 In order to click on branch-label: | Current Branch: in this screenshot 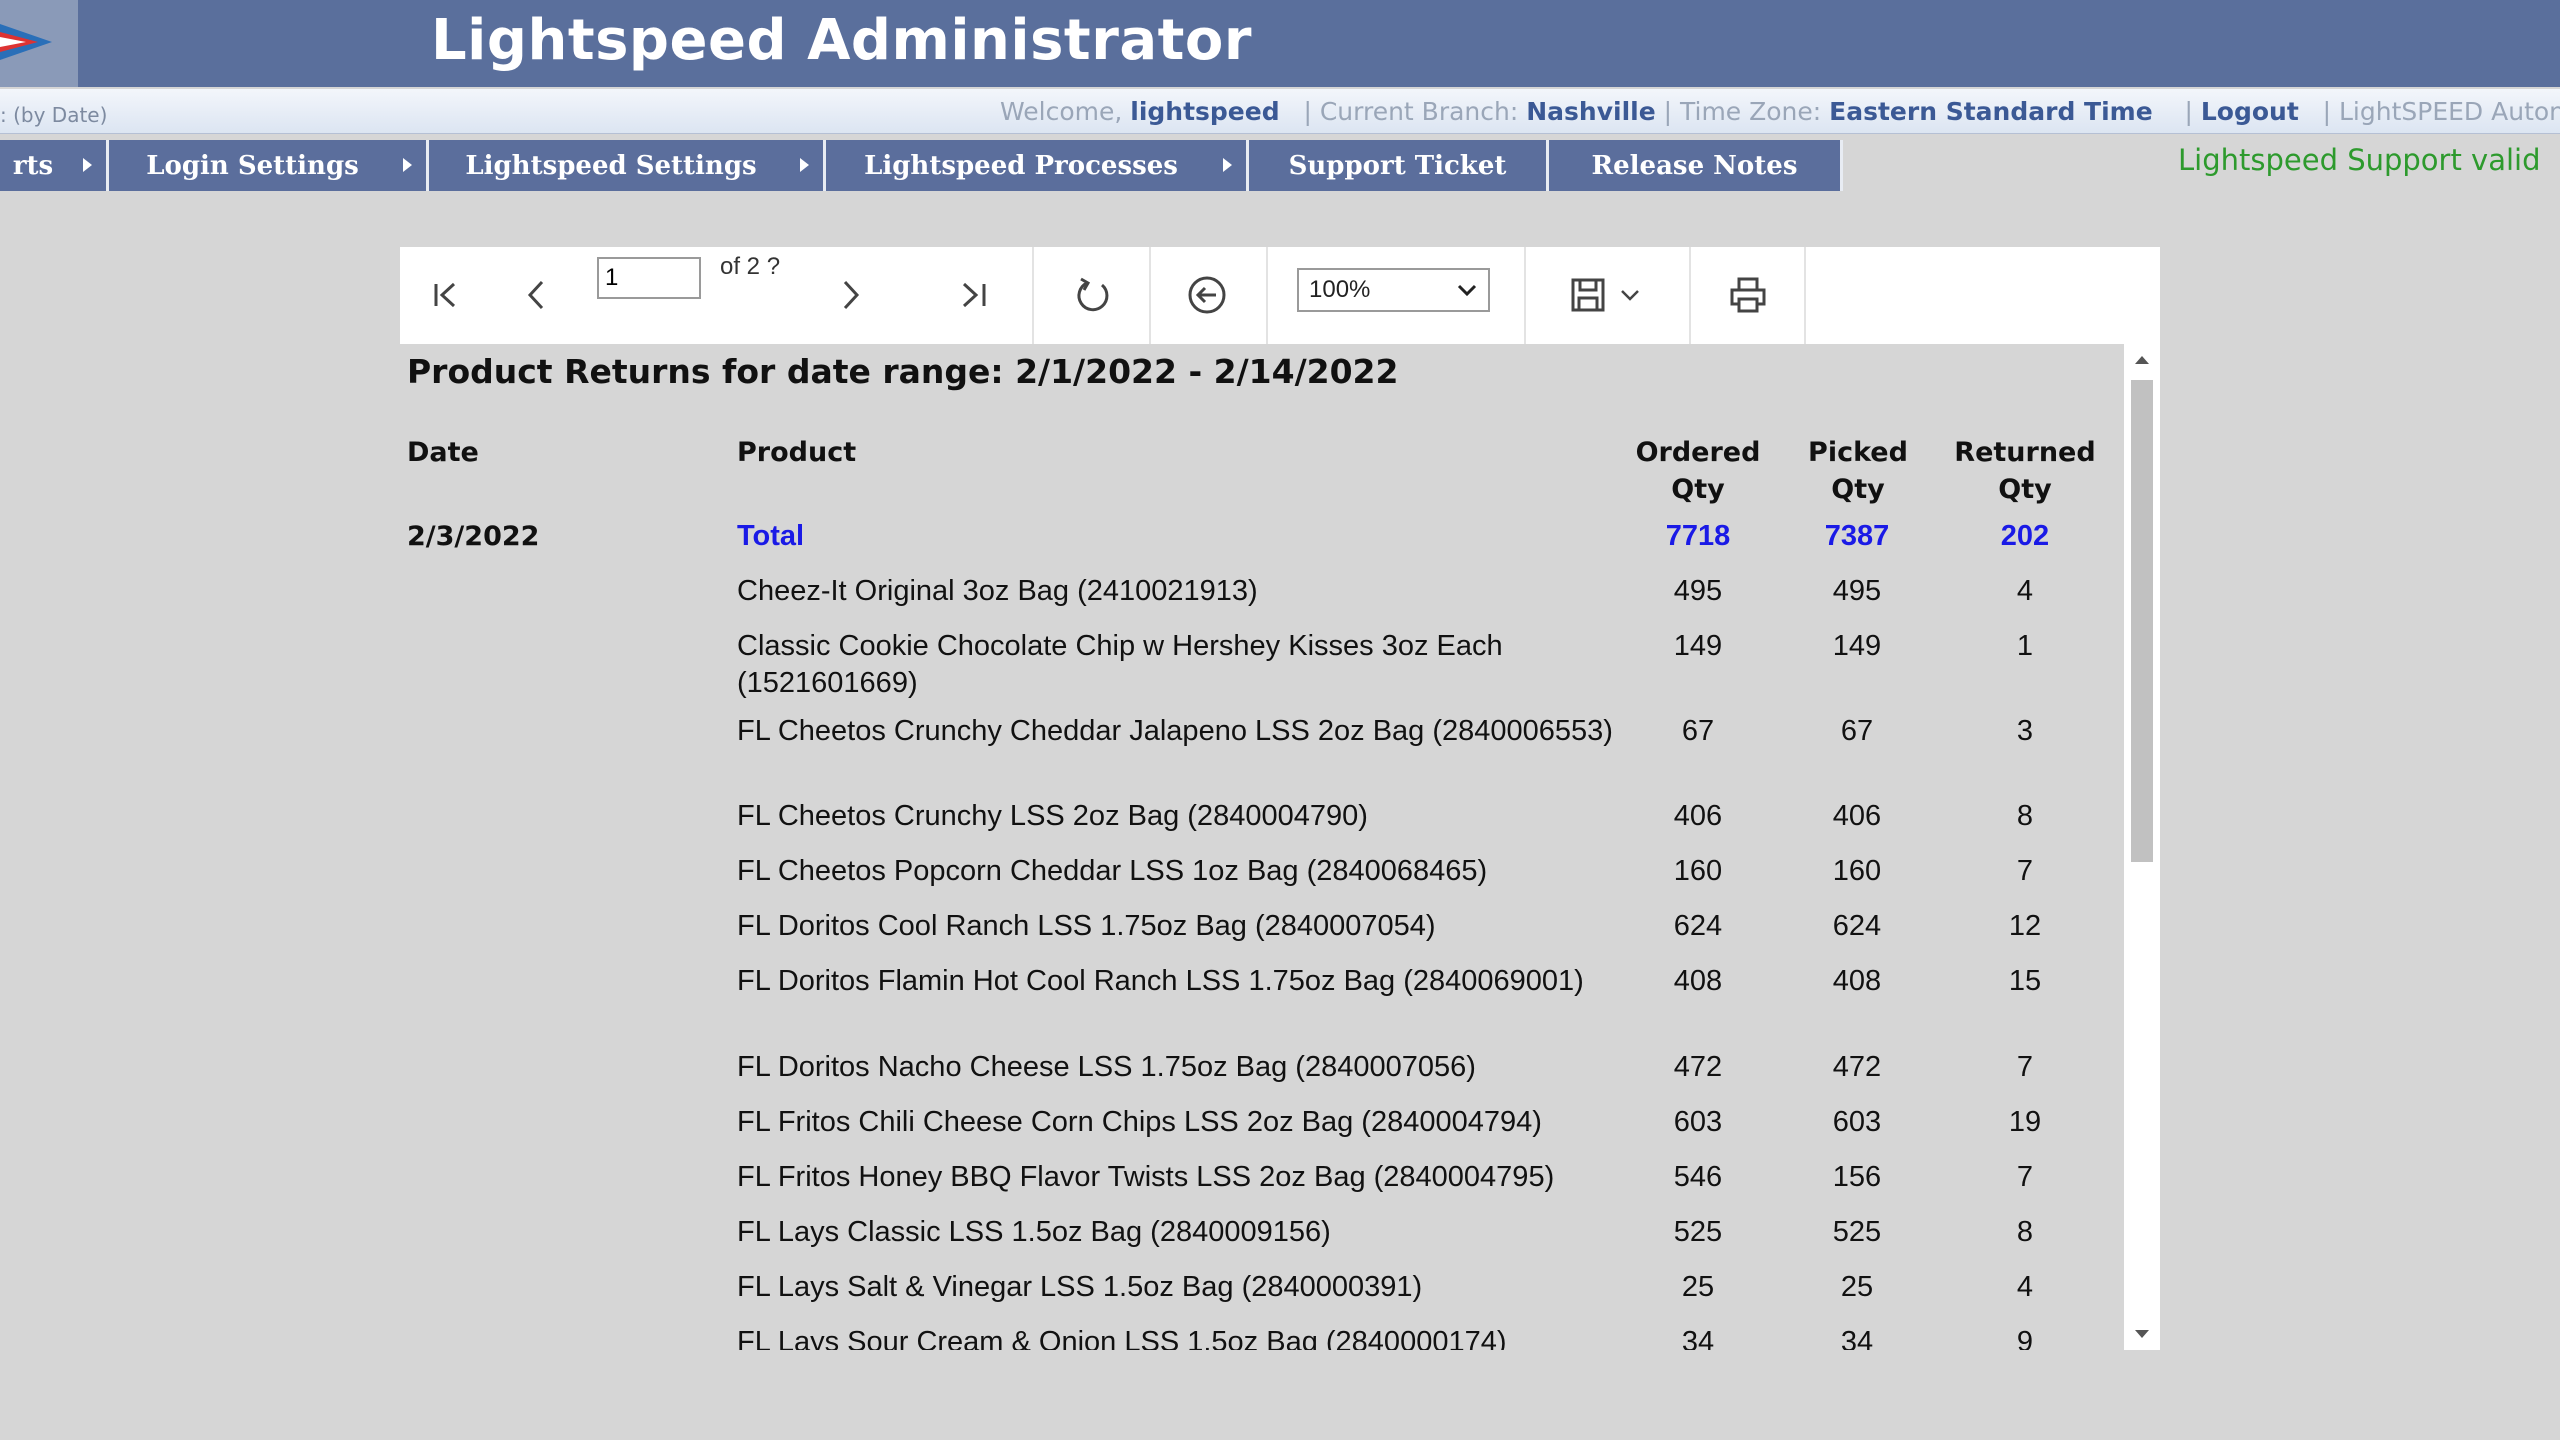, I will do `click(1415, 111)`.